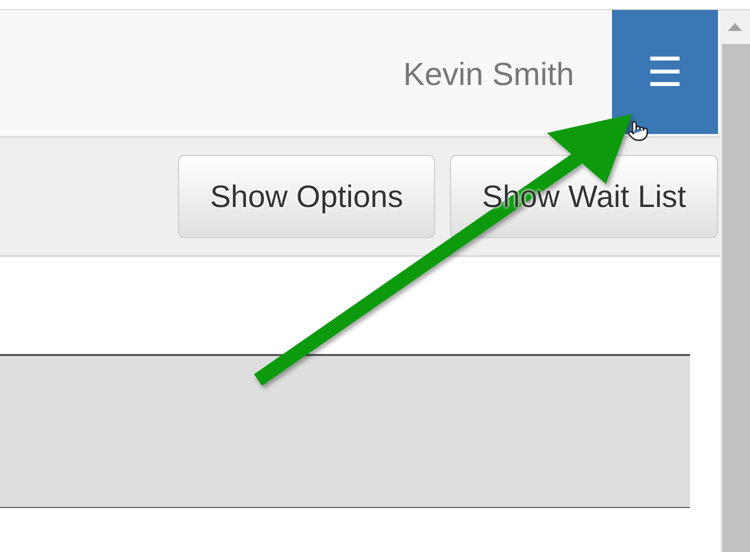 Image resolution: width=750 pixels, height=552 pixels. I want to click on user-name: Kevin Smith, so click(488, 74).